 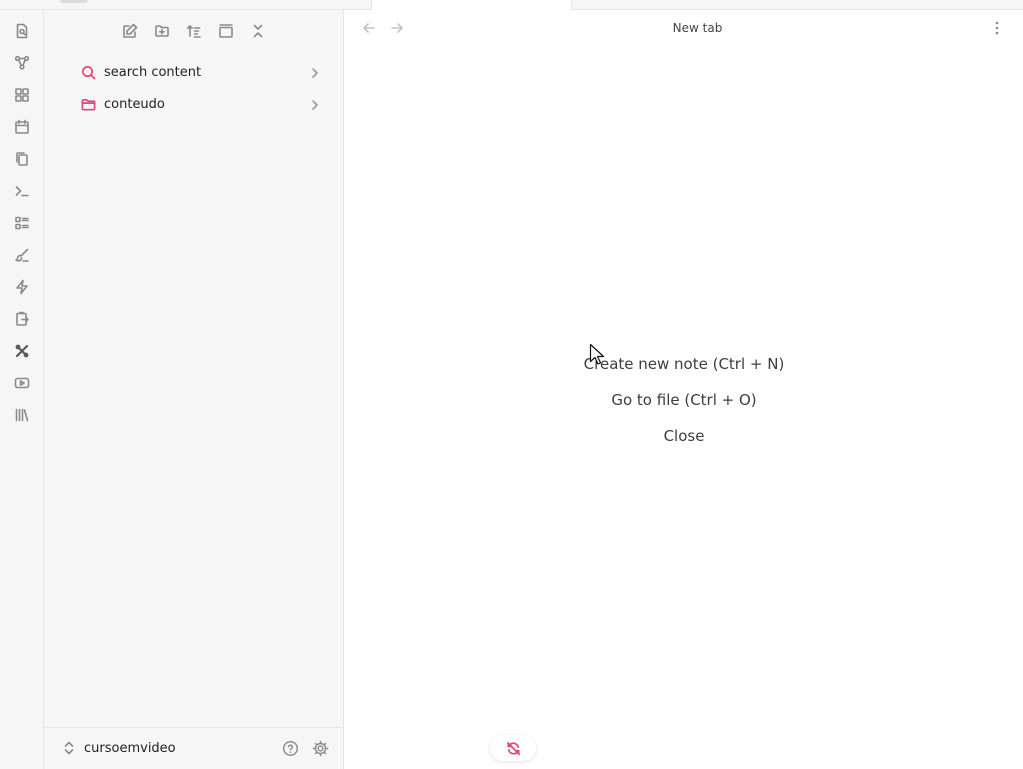 I want to click on graph-icon, so click(x=22, y=63).